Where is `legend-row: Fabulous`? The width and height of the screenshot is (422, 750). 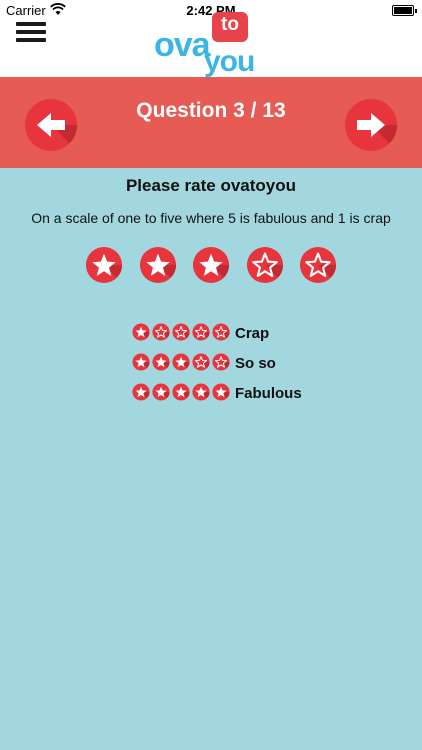
legend-row: Fabulous is located at coordinates (242, 395).